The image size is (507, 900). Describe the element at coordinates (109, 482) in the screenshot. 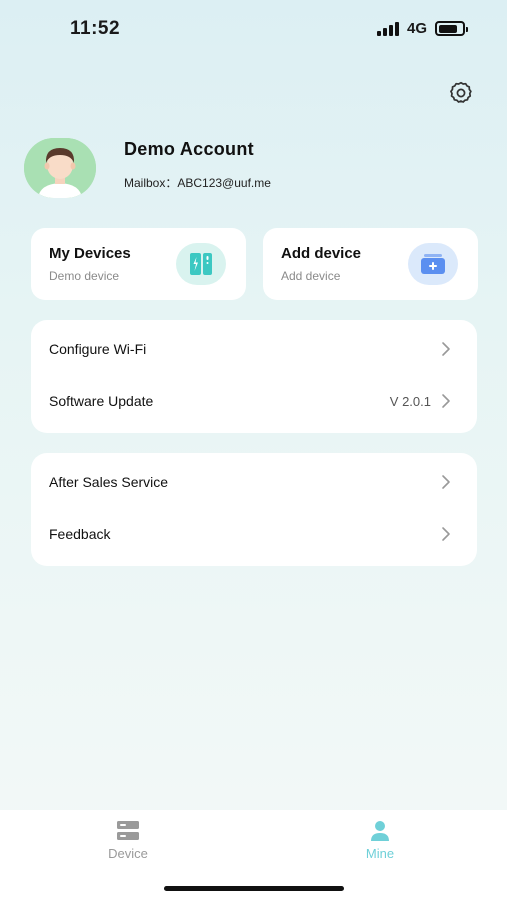

I see `after-sales-label: After Sales Service` at that location.